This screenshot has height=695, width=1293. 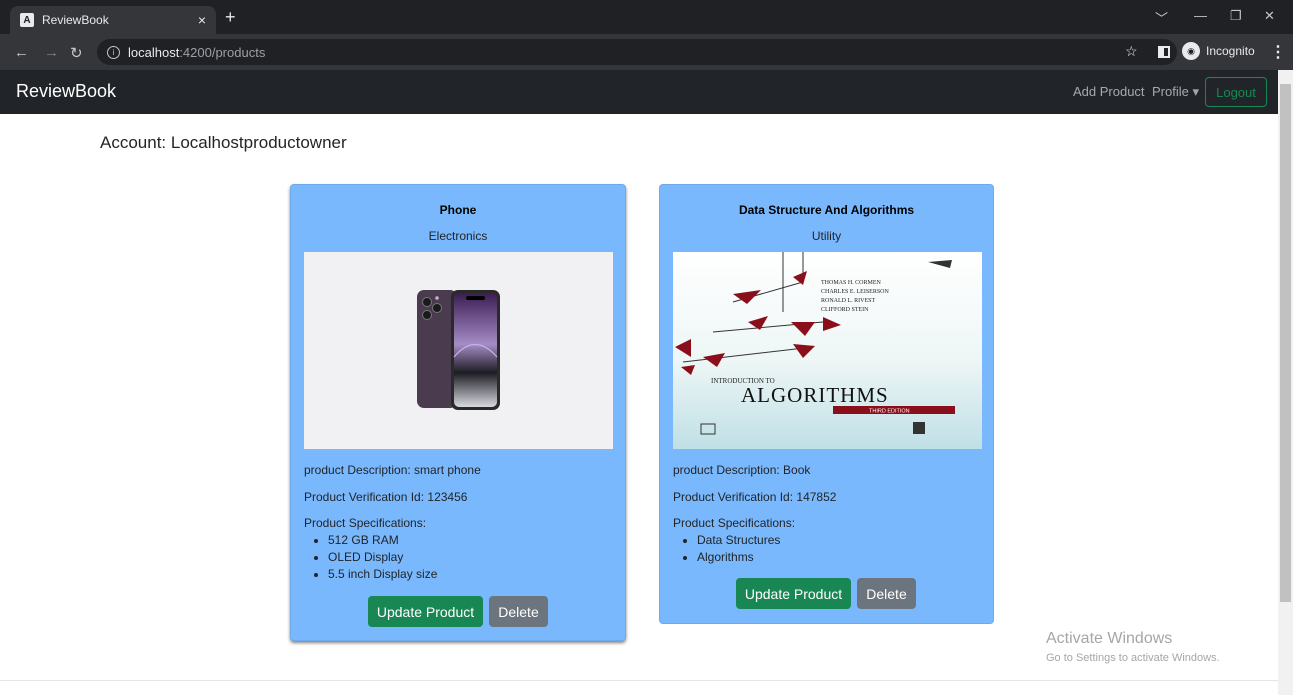 I want to click on address-bar: i localhost:4200/products, so click(x=637, y=52).